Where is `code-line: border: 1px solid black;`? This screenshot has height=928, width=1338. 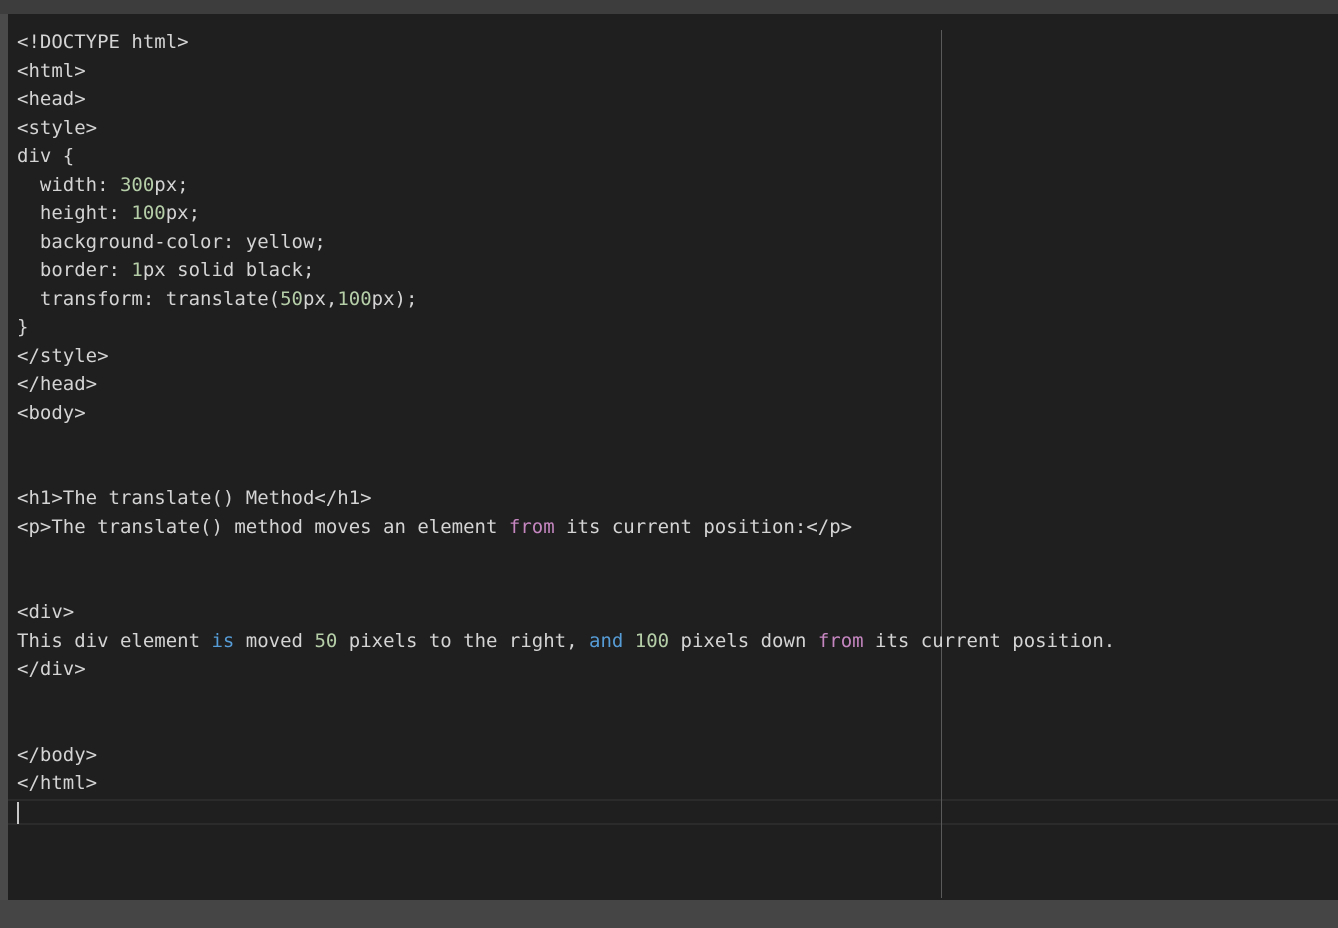
code-line: border: 1px solid black; is located at coordinates (566, 270).